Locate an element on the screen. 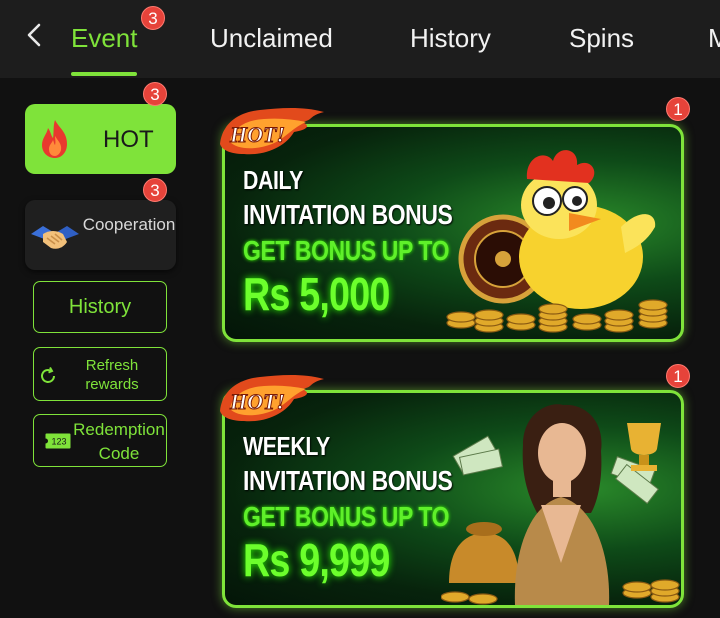 Image resolution: width=720 pixels, height=618 pixels. redemption-code-button: 123 Redemption Code is located at coordinates (100, 440).